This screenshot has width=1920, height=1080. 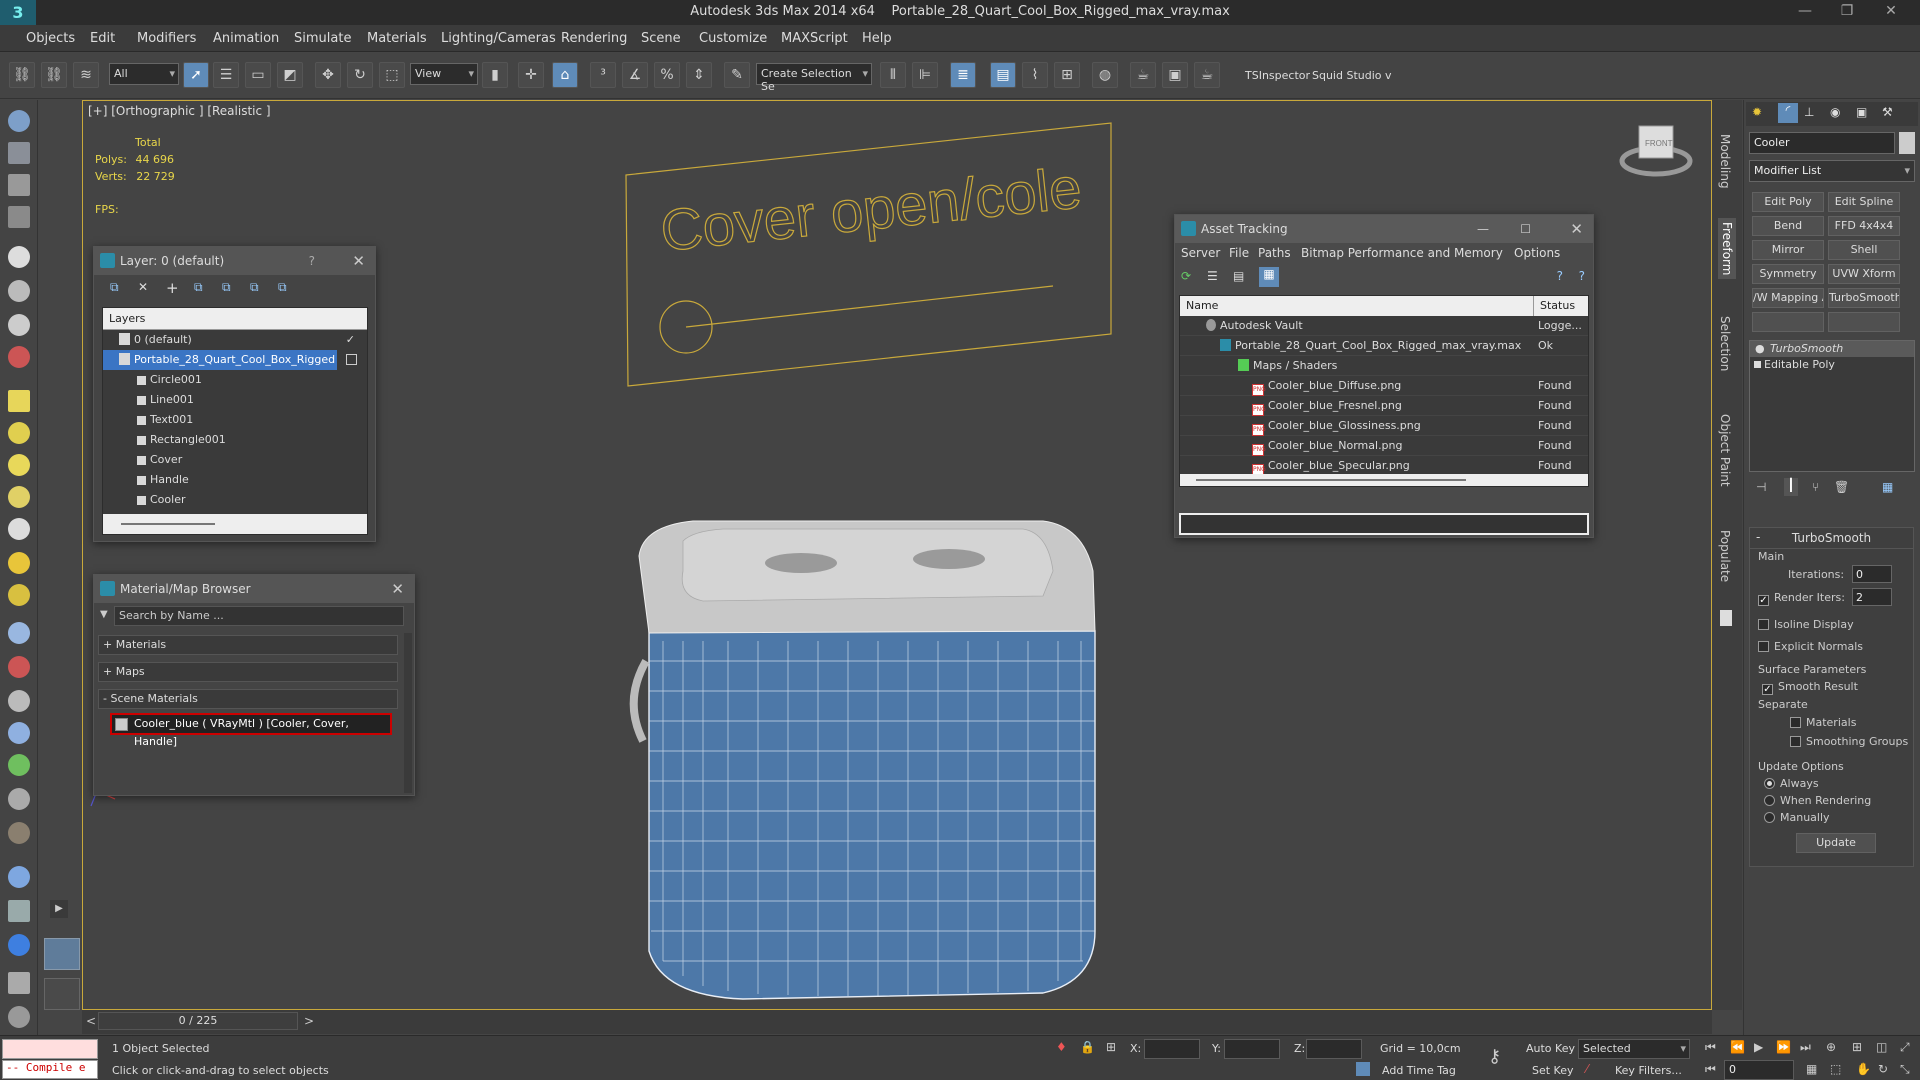 I want to click on turbosmooth-button: TurboSmooth, so click(x=1864, y=298).